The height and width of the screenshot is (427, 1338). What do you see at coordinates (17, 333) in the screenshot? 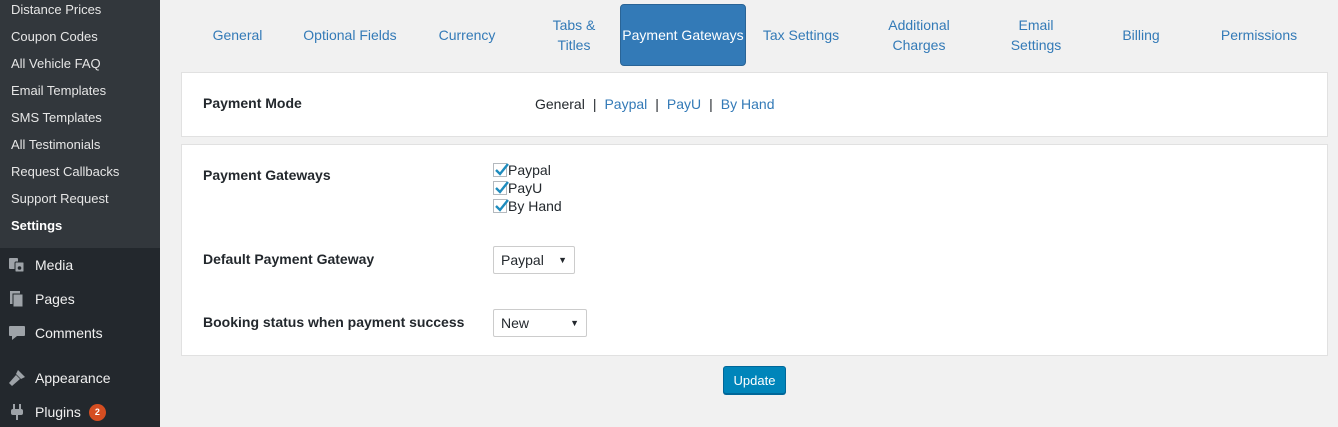
I see `comments-icon` at bounding box center [17, 333].